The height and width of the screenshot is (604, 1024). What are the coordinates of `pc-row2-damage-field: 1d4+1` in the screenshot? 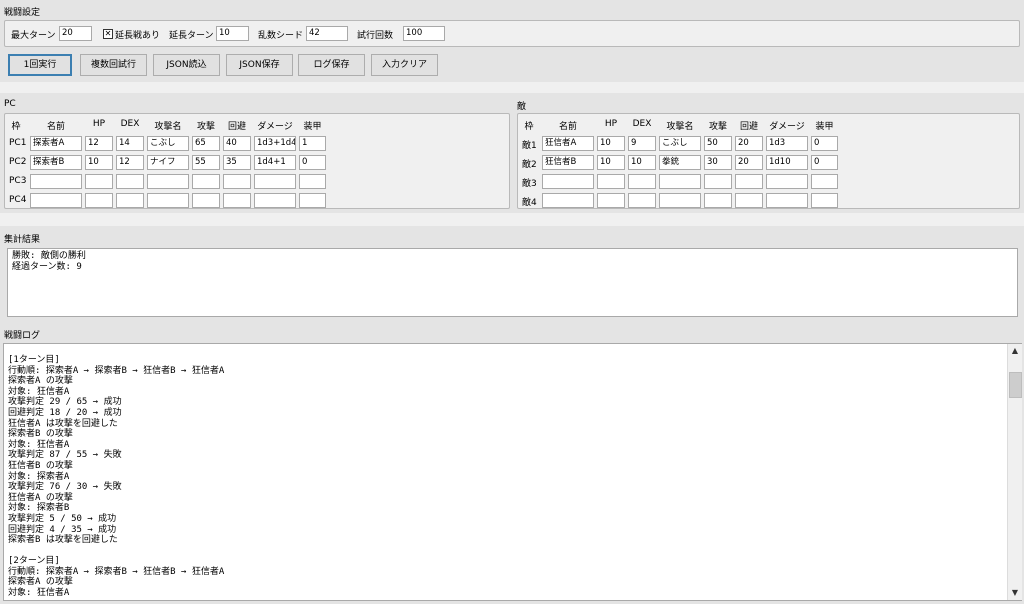 It's located at (275, 162).